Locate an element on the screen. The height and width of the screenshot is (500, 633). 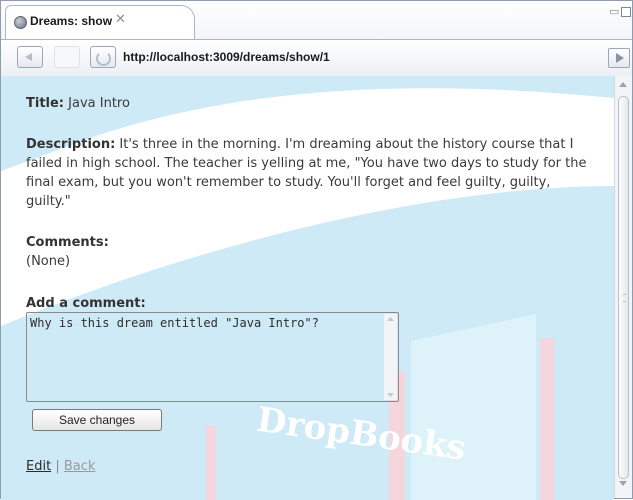
refresh-icon is located at coordinates (103, 57).